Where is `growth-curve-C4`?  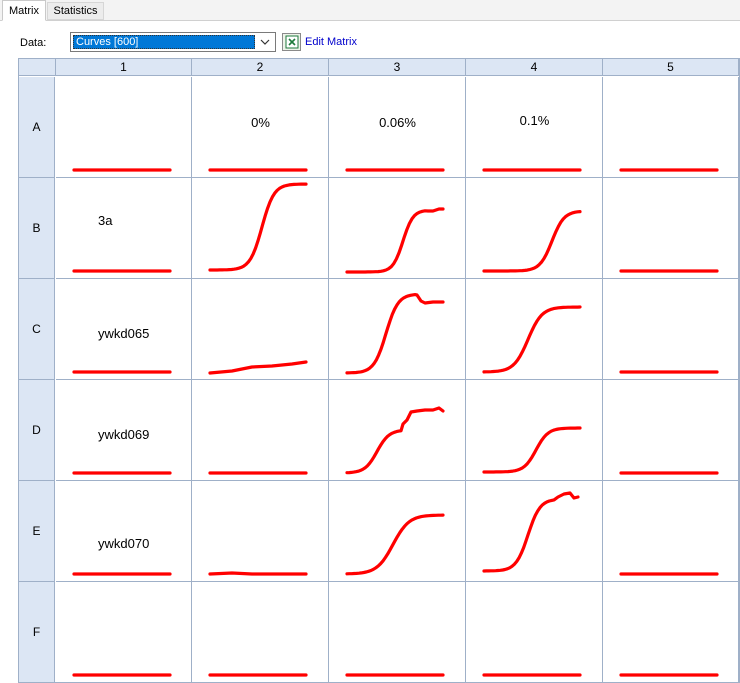
growth-curve-C4 is located at coordinates (532, 339).